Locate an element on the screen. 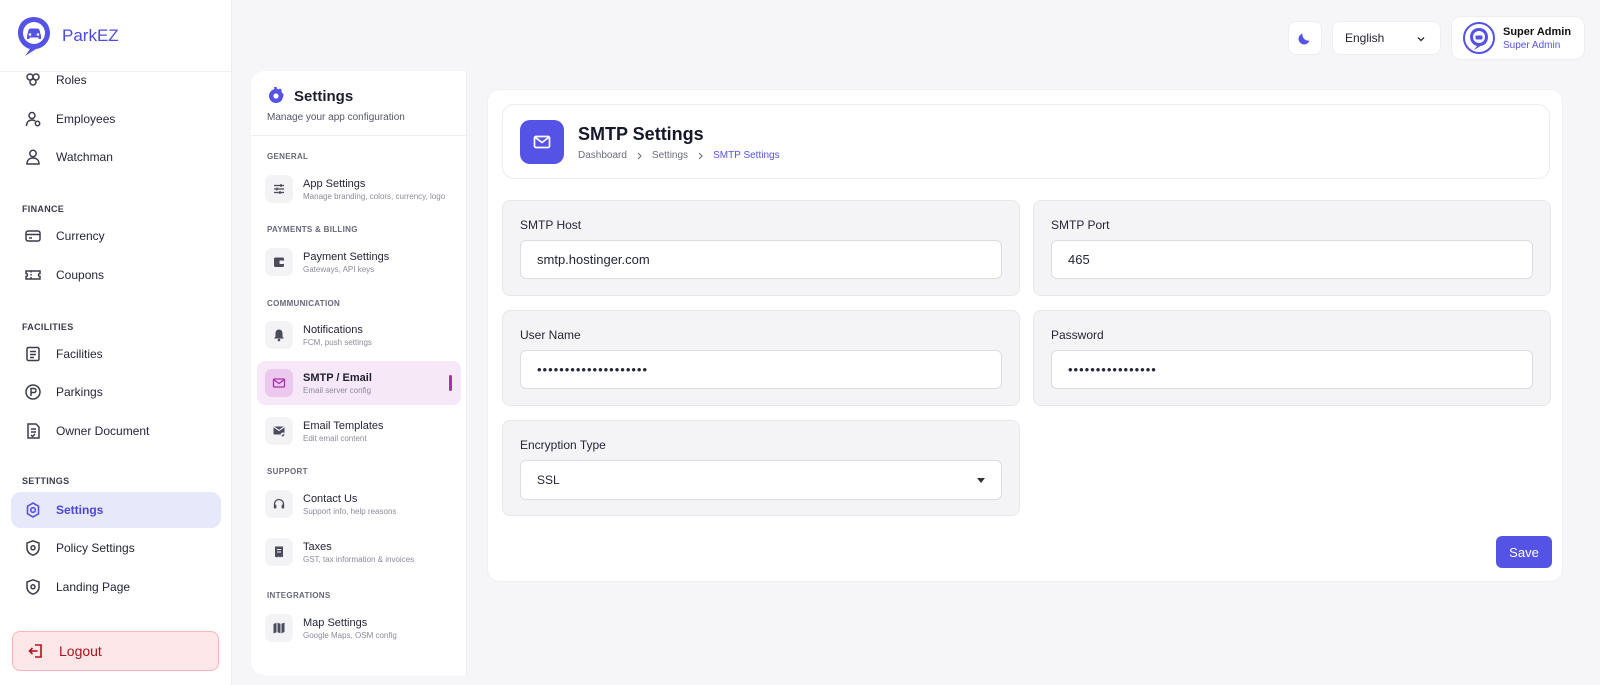  save-button: Save is located at coordinates (1524, 552).